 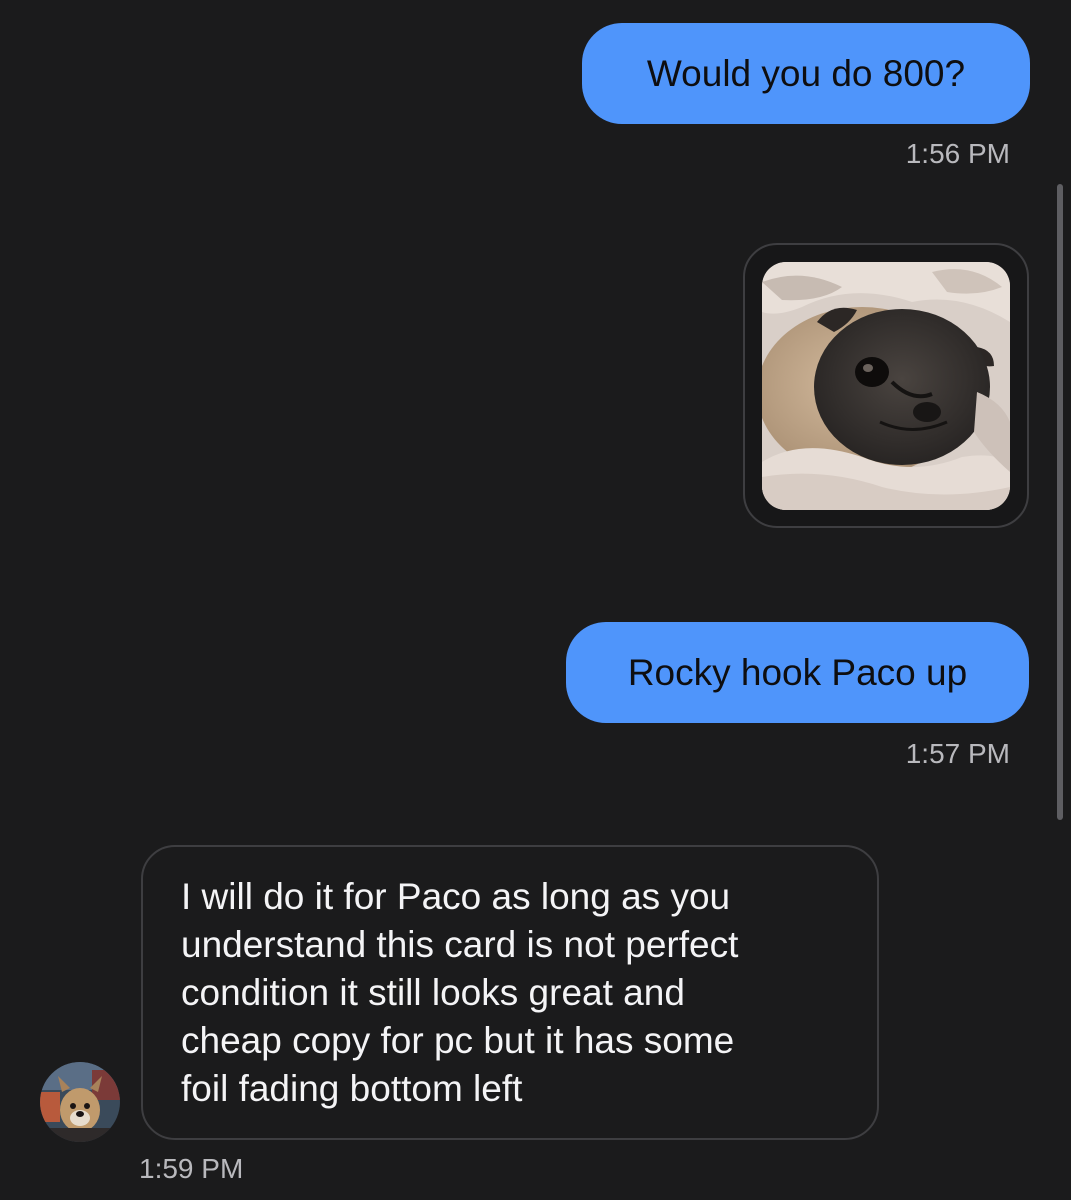 I want to click on scrollbar, so click(x=1060, y=502).